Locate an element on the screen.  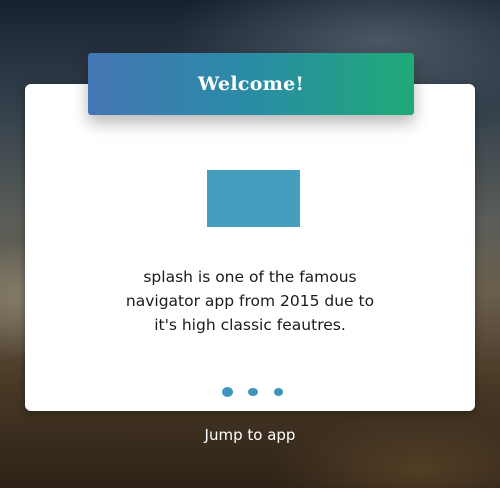
description-line: navigator app from 2015 due to is located at coordinates (250, 301).